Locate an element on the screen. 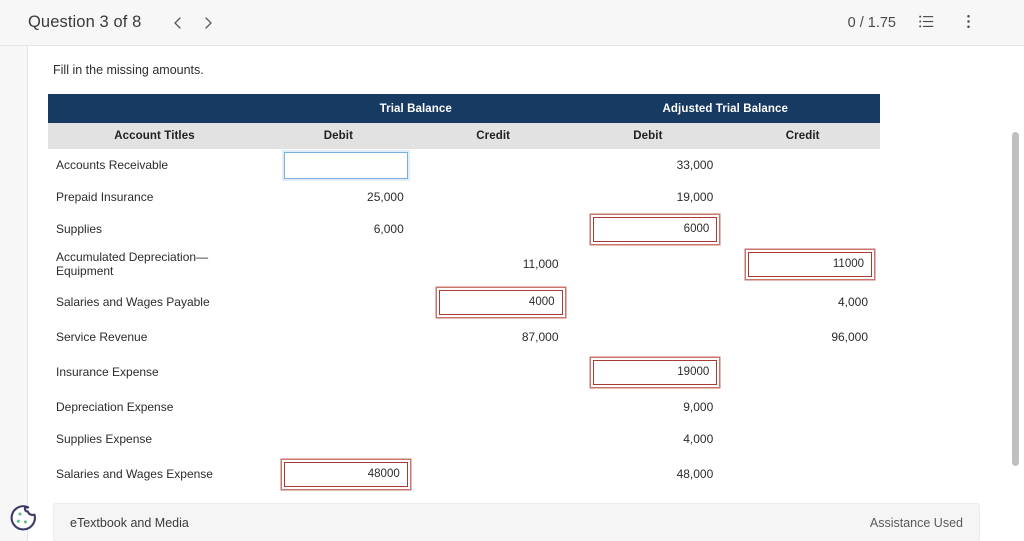 The width and height of the screenshot is (1024, 541). table-row: Service Revenue 87,000 96,000 is located at coordinates (464, 337).